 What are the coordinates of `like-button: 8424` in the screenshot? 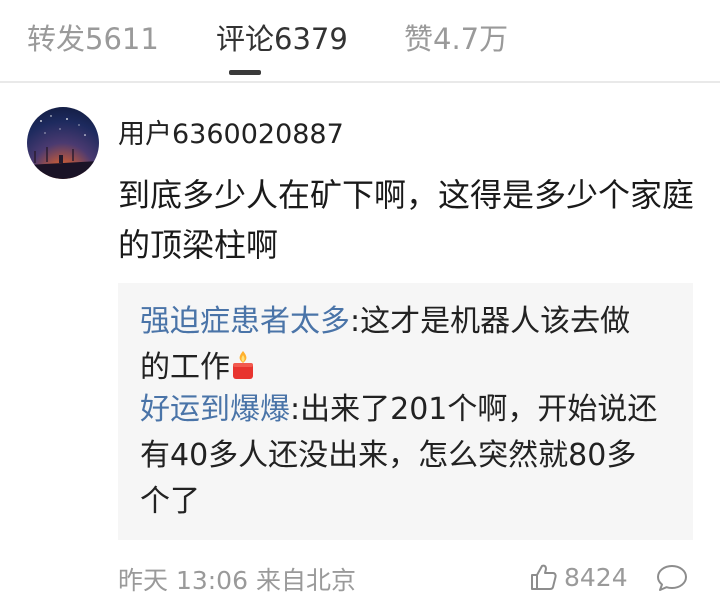 It's located at (578, 577).